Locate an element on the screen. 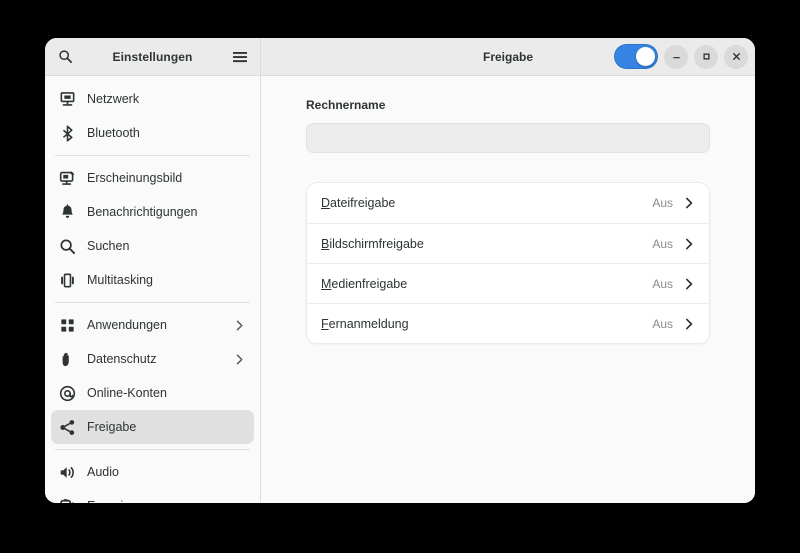  close-button is located at coordinates (736, 56).